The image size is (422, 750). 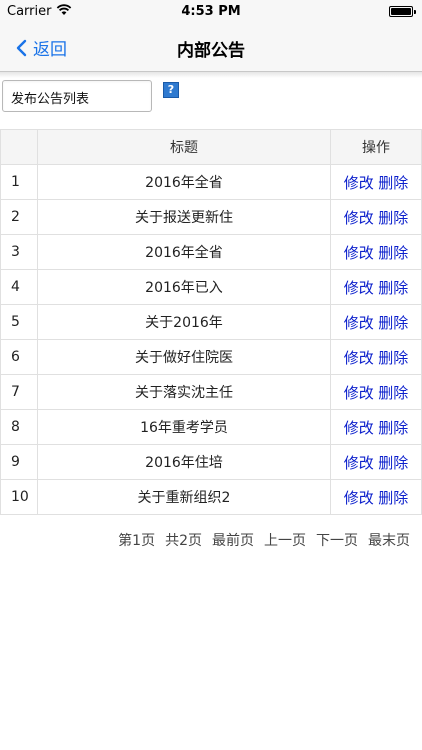 I want to click on row-title: 关于重新组织2, so click(x=184, y=497).